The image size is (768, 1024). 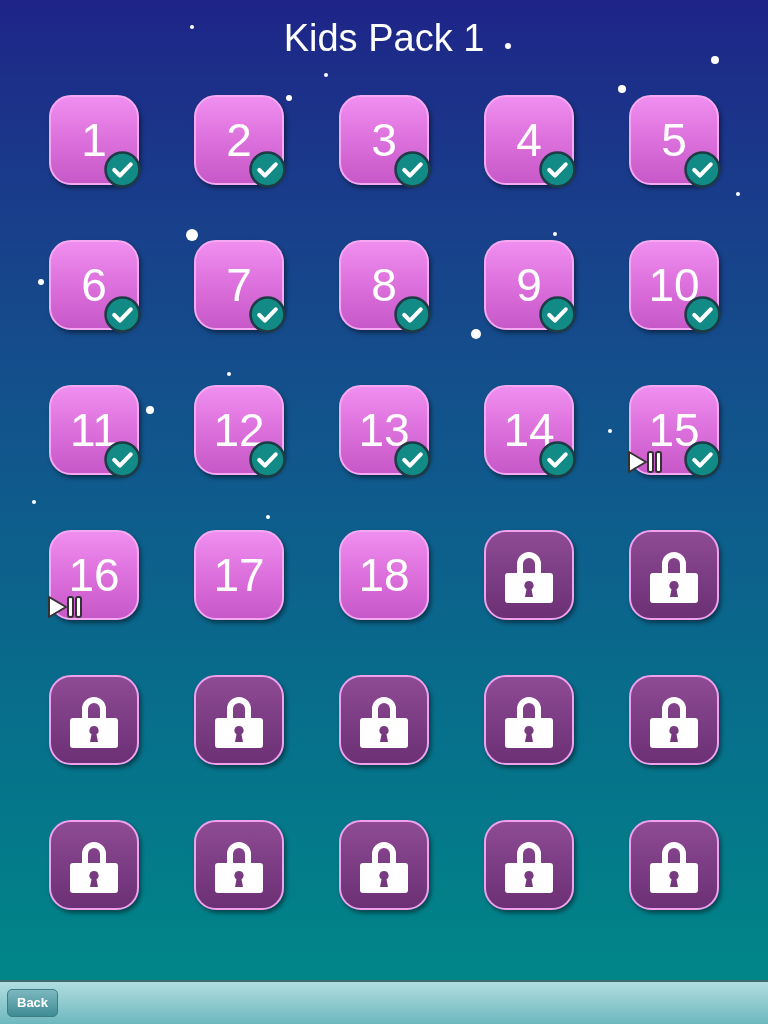 I want to click on level-button: 8, so click(x=384, y=285).